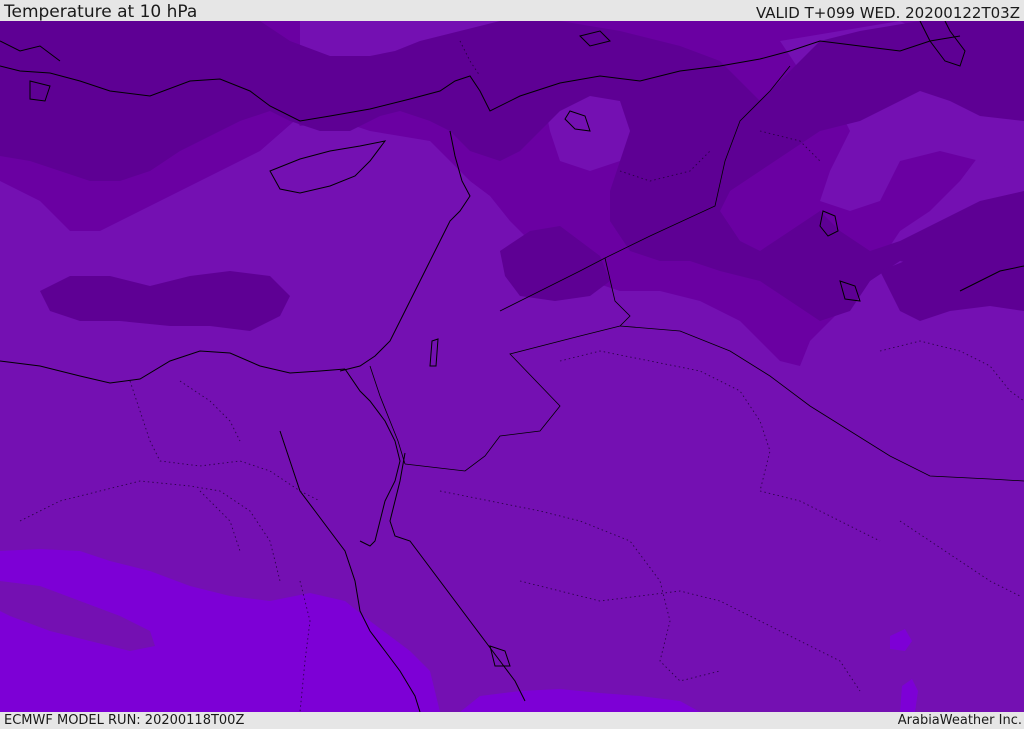 The height and width of the screenshot is (729, 1024). I want to click on map-title: Temperature at 10 hPa, so click(101, 12).